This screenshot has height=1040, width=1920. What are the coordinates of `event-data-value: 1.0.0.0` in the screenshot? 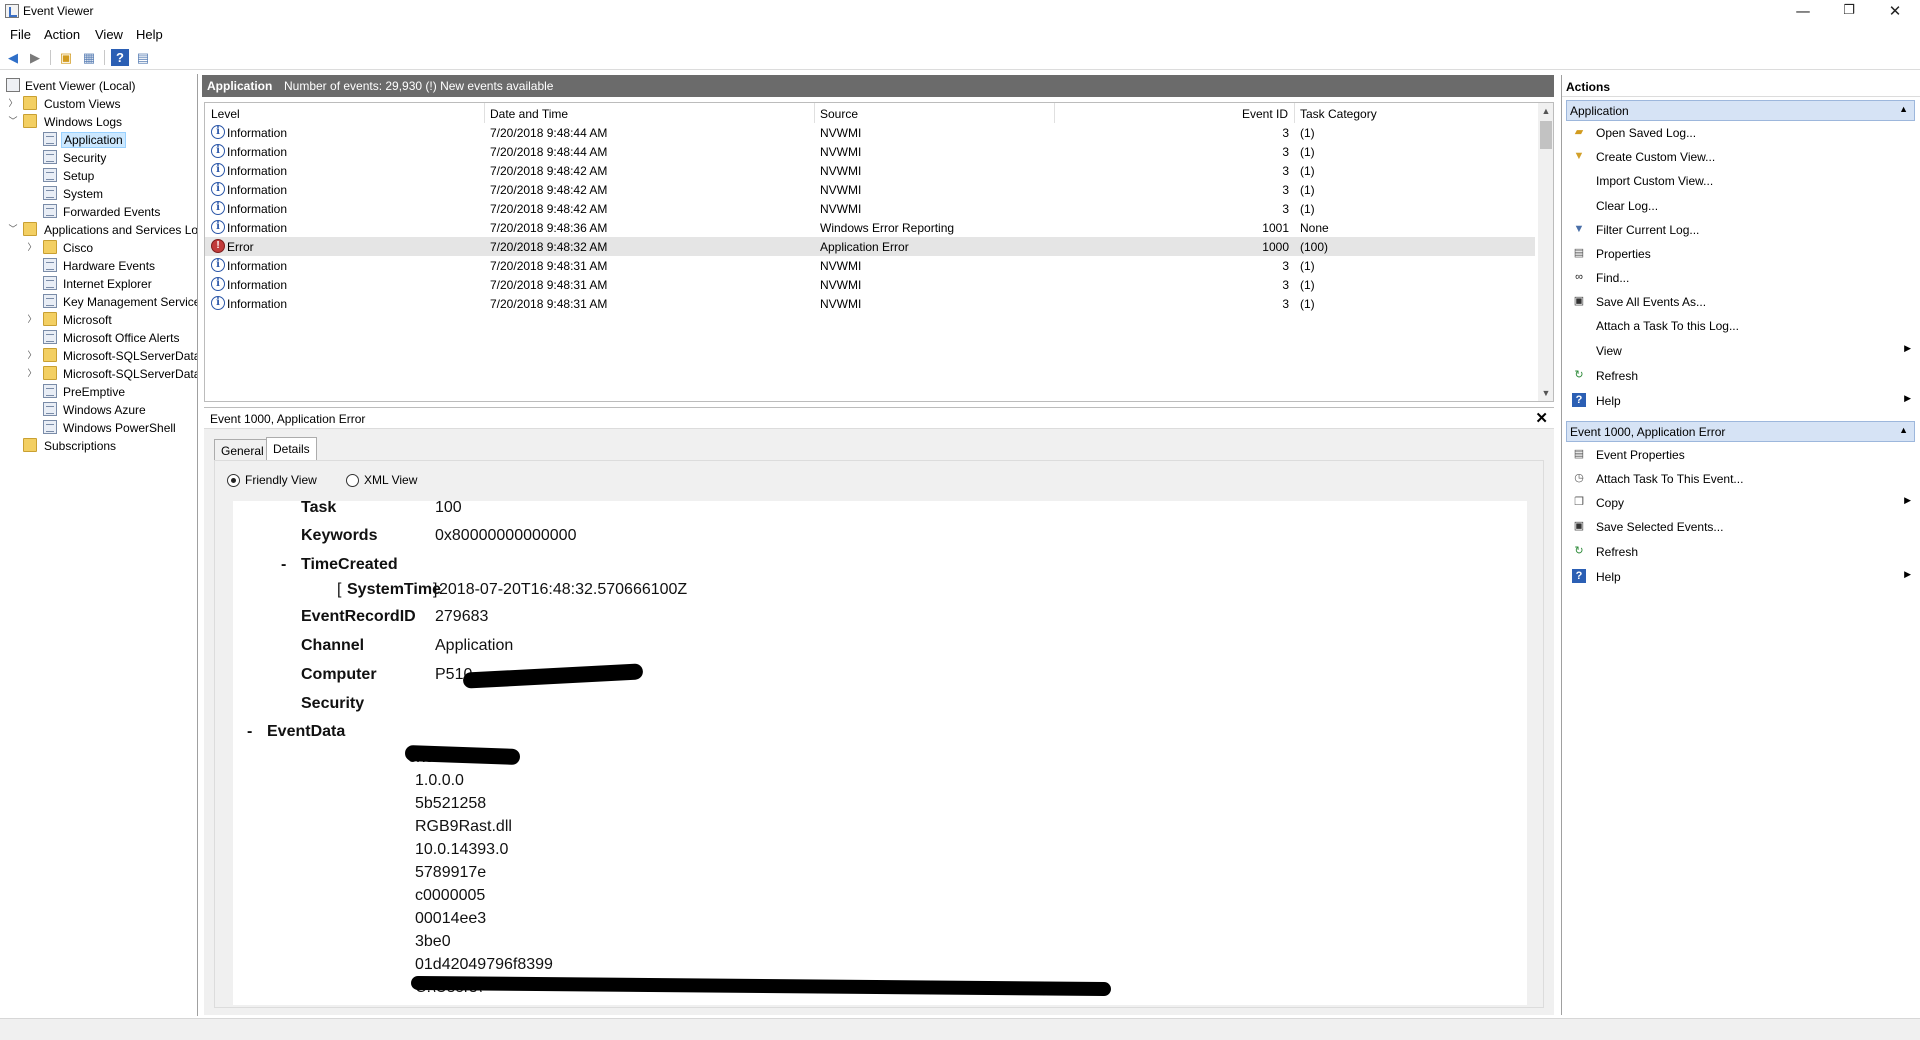 It's located at (439, 780).